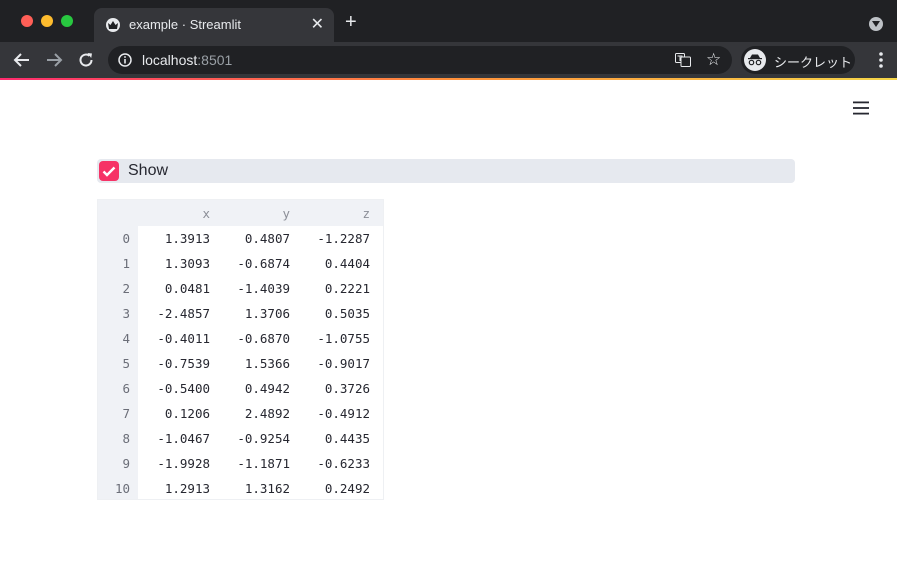  I want to click on table-cell: 0.0481, so click(174, 288).